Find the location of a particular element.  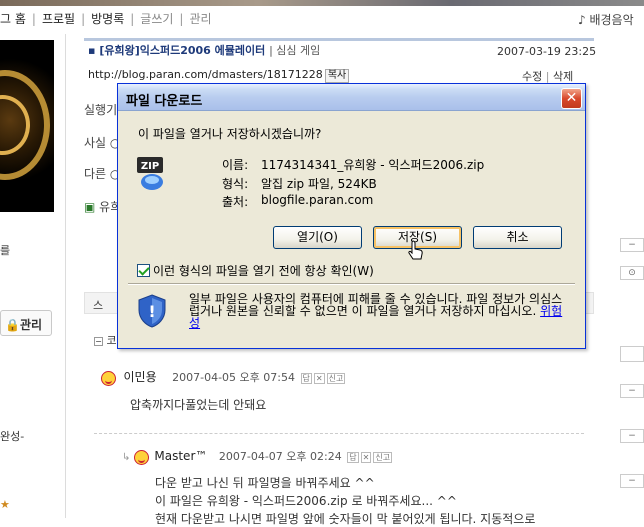

close-icon: ✕ is located at coordinates (571, 98).